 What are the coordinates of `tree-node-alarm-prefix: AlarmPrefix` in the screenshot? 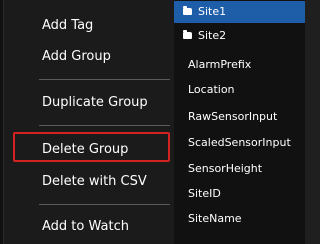 It's located at (219, 65).